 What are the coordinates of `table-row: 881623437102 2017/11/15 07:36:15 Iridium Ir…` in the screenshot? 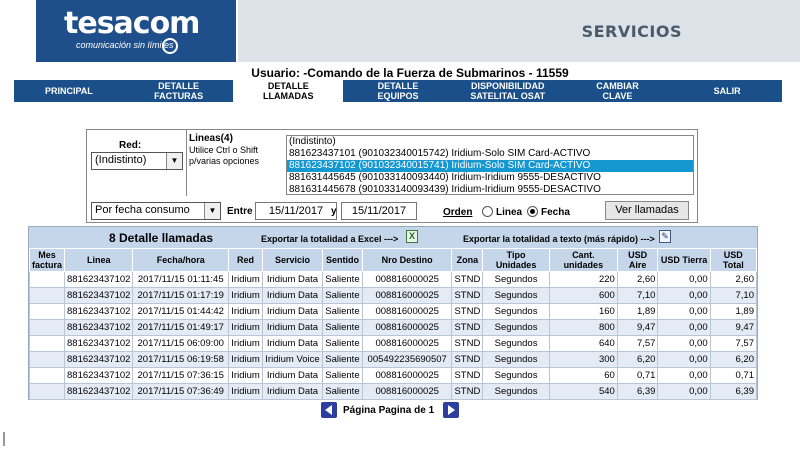 It's located at (393, 375).